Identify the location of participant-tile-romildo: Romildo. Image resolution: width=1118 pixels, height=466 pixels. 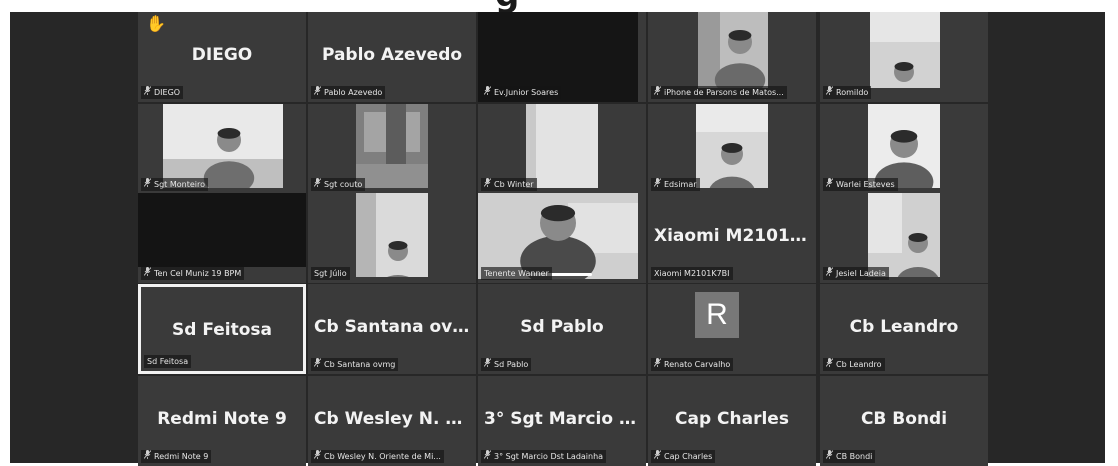
(904, 57).